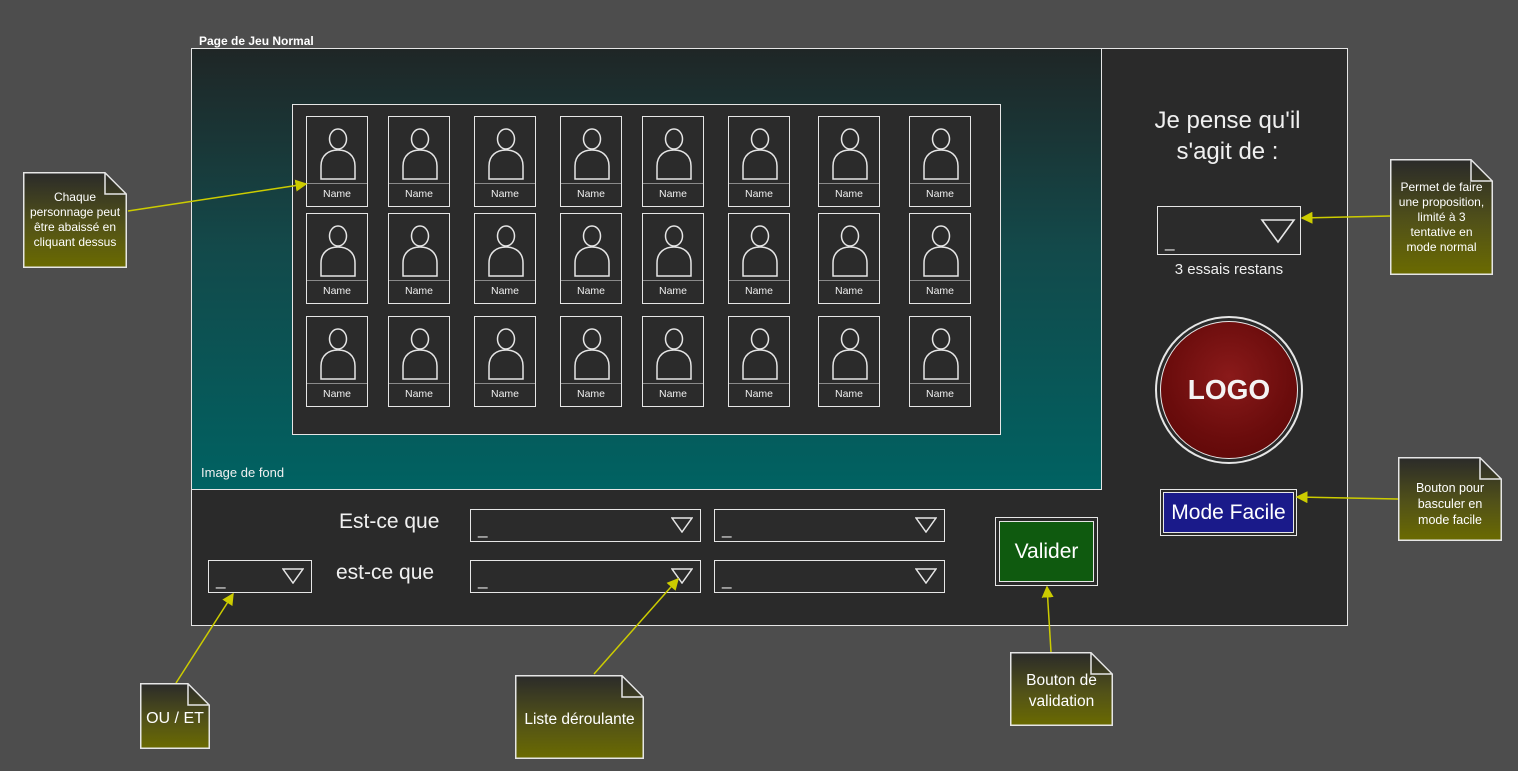 The image size is (1518, 771). I want to click on arrow-characters, so click(217, 195).